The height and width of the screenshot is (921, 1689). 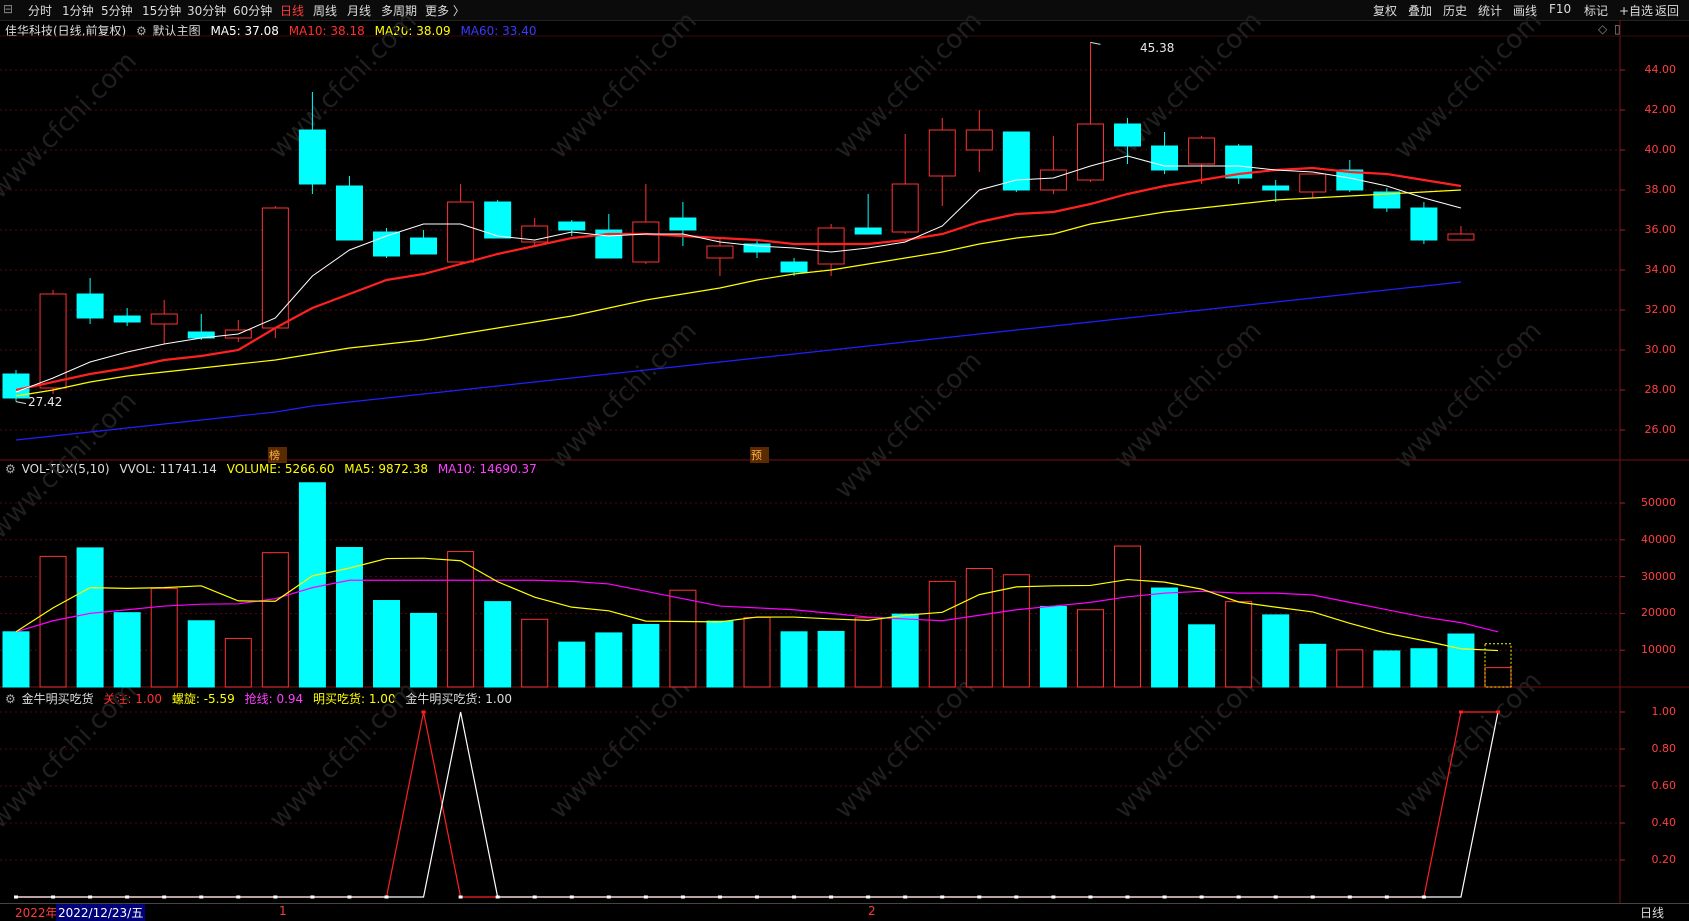 What do you see at coordinates (354, 699) in the screenshot?
I see `mingmai-value: 明买吃货: 1.00` at bounding box center [354, 699].